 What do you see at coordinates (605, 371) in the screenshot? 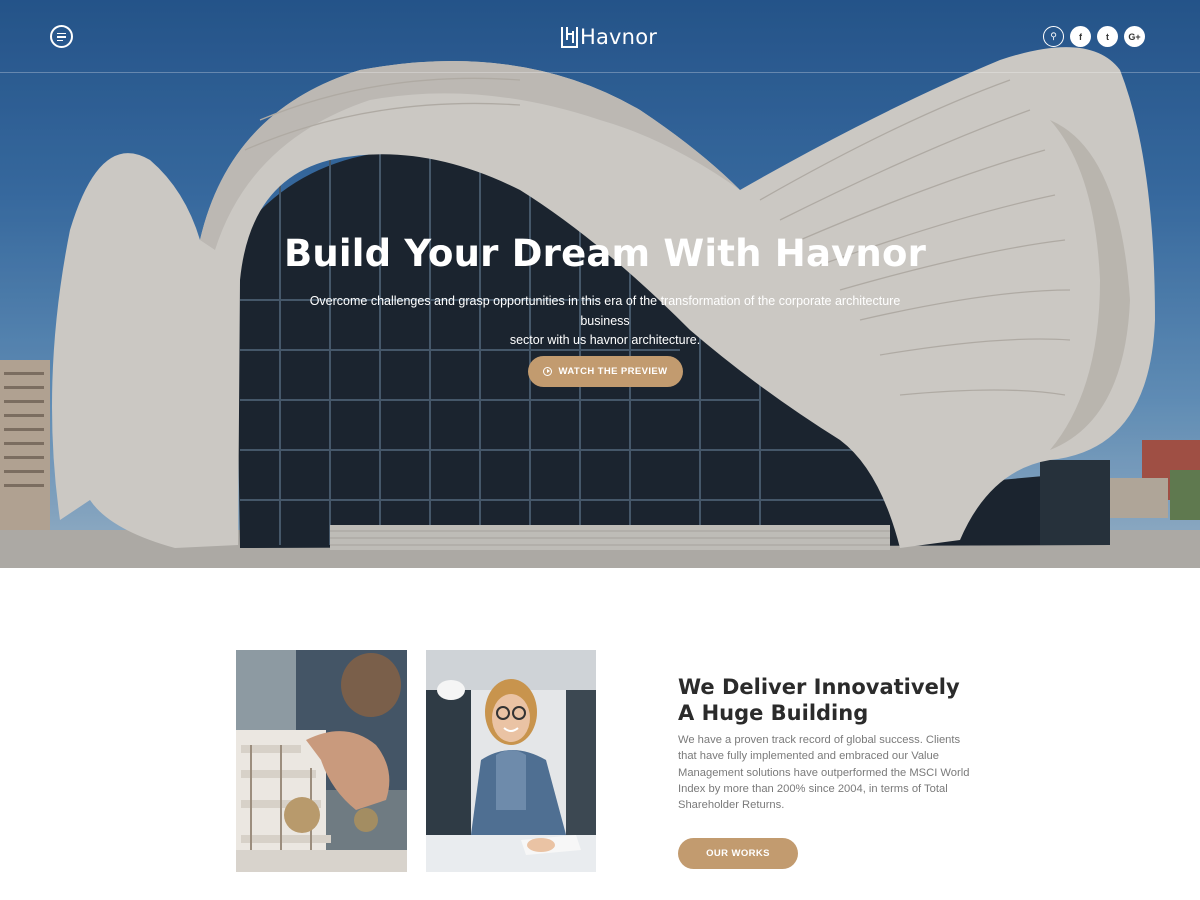
I see `watch-preview-button: WATCH THE PREVIEW` at bounding box center [605, 371].